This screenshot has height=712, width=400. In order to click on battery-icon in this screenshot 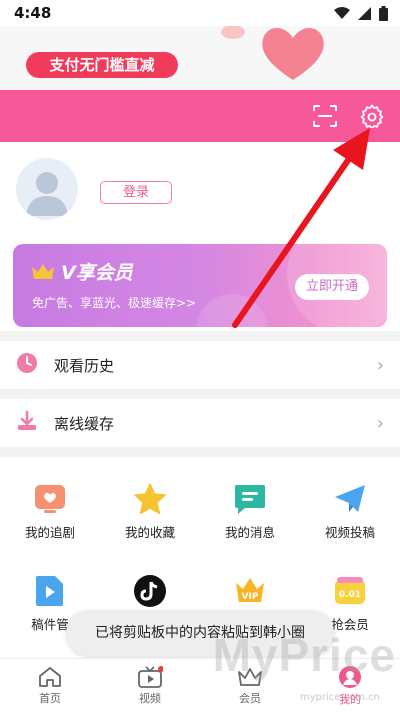, I will do `click(383, 13)`.